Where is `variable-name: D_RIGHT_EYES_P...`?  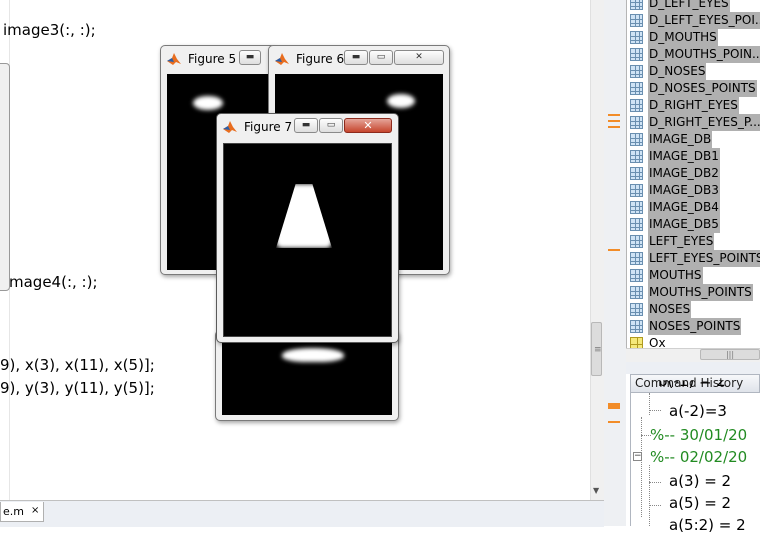
variable-name: D_RIGHT_EYES_P... is located at coordinates (704, 122).